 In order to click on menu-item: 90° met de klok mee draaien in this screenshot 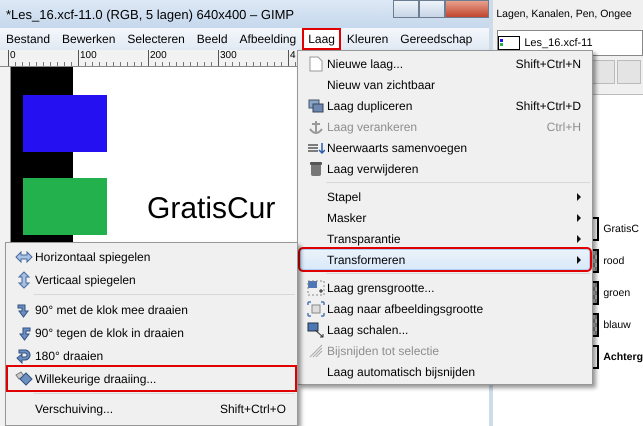, I will do `click(151, 309)`.